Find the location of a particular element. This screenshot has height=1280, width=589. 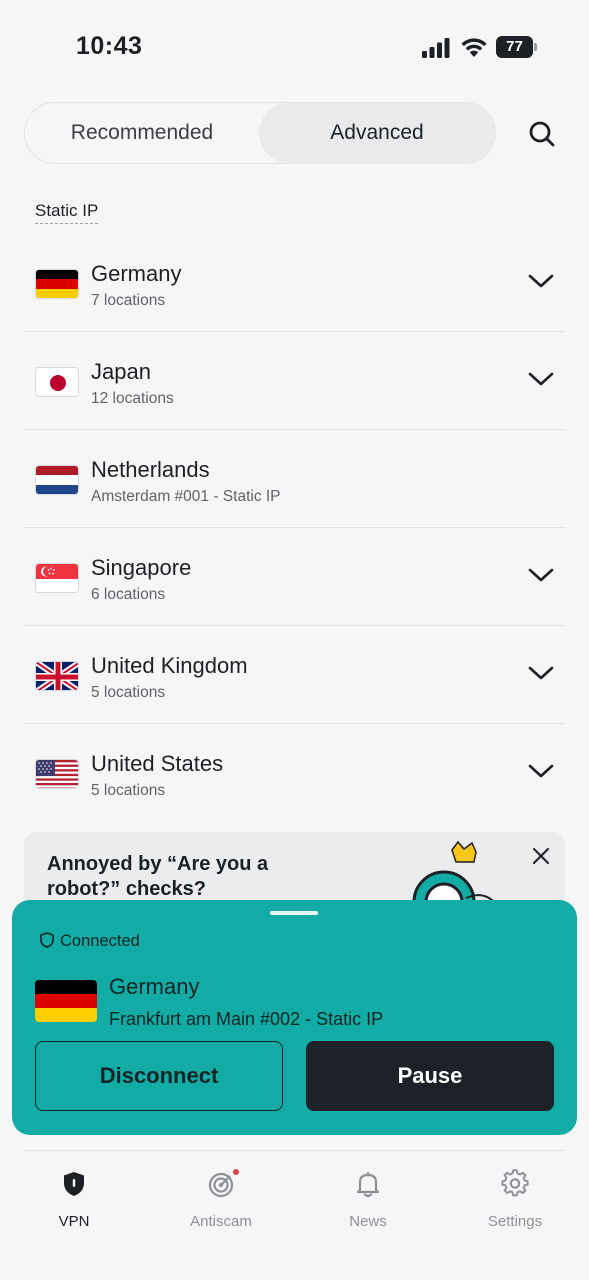

target-icon is located at coordinates (221, 1185).